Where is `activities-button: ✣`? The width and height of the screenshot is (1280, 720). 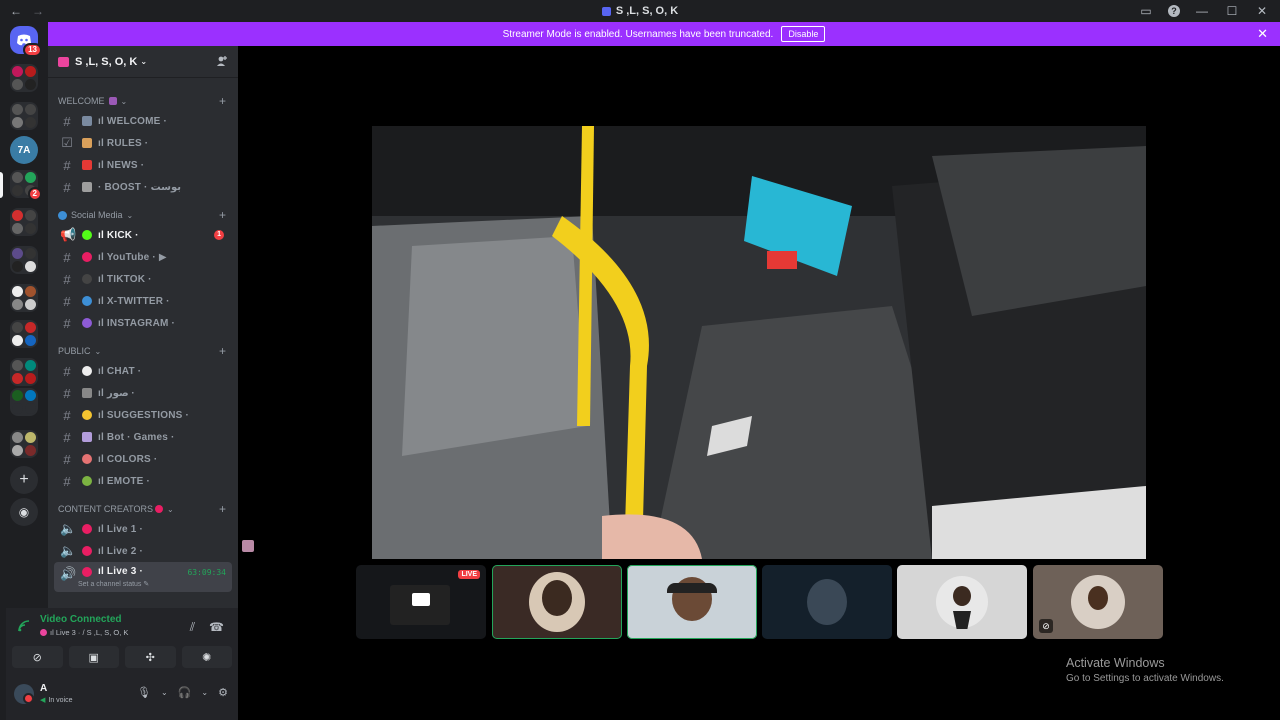
activities-button: ✣ is located at coordinates (150, 657).